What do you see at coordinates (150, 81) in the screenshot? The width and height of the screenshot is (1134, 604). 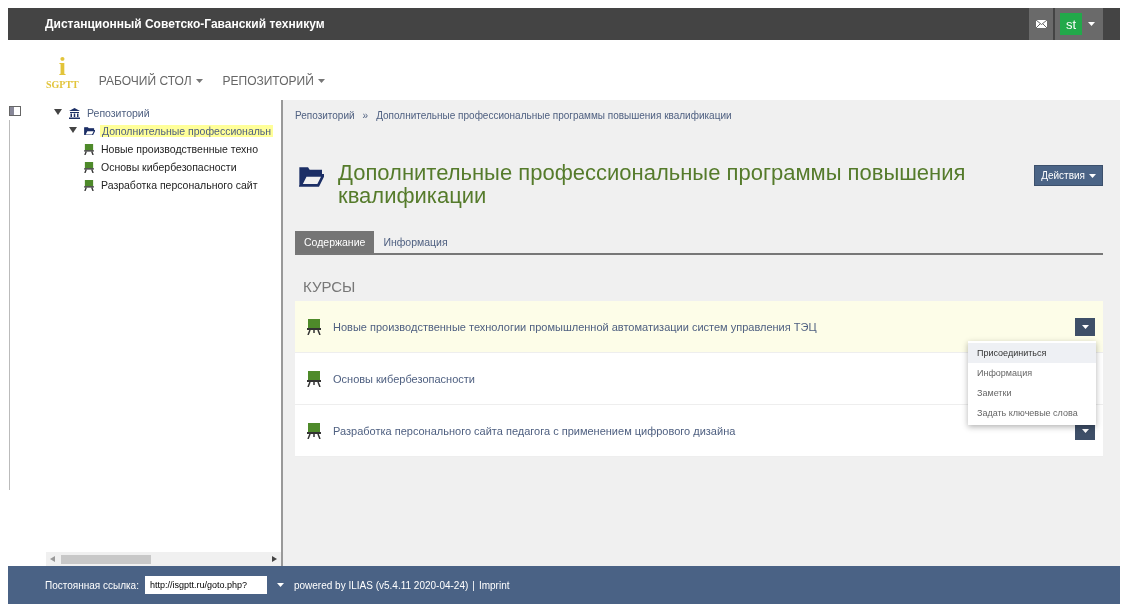 I see `nav-menu: РАБОЧИЙ СТОЛ` at bounding box center [150, 81].